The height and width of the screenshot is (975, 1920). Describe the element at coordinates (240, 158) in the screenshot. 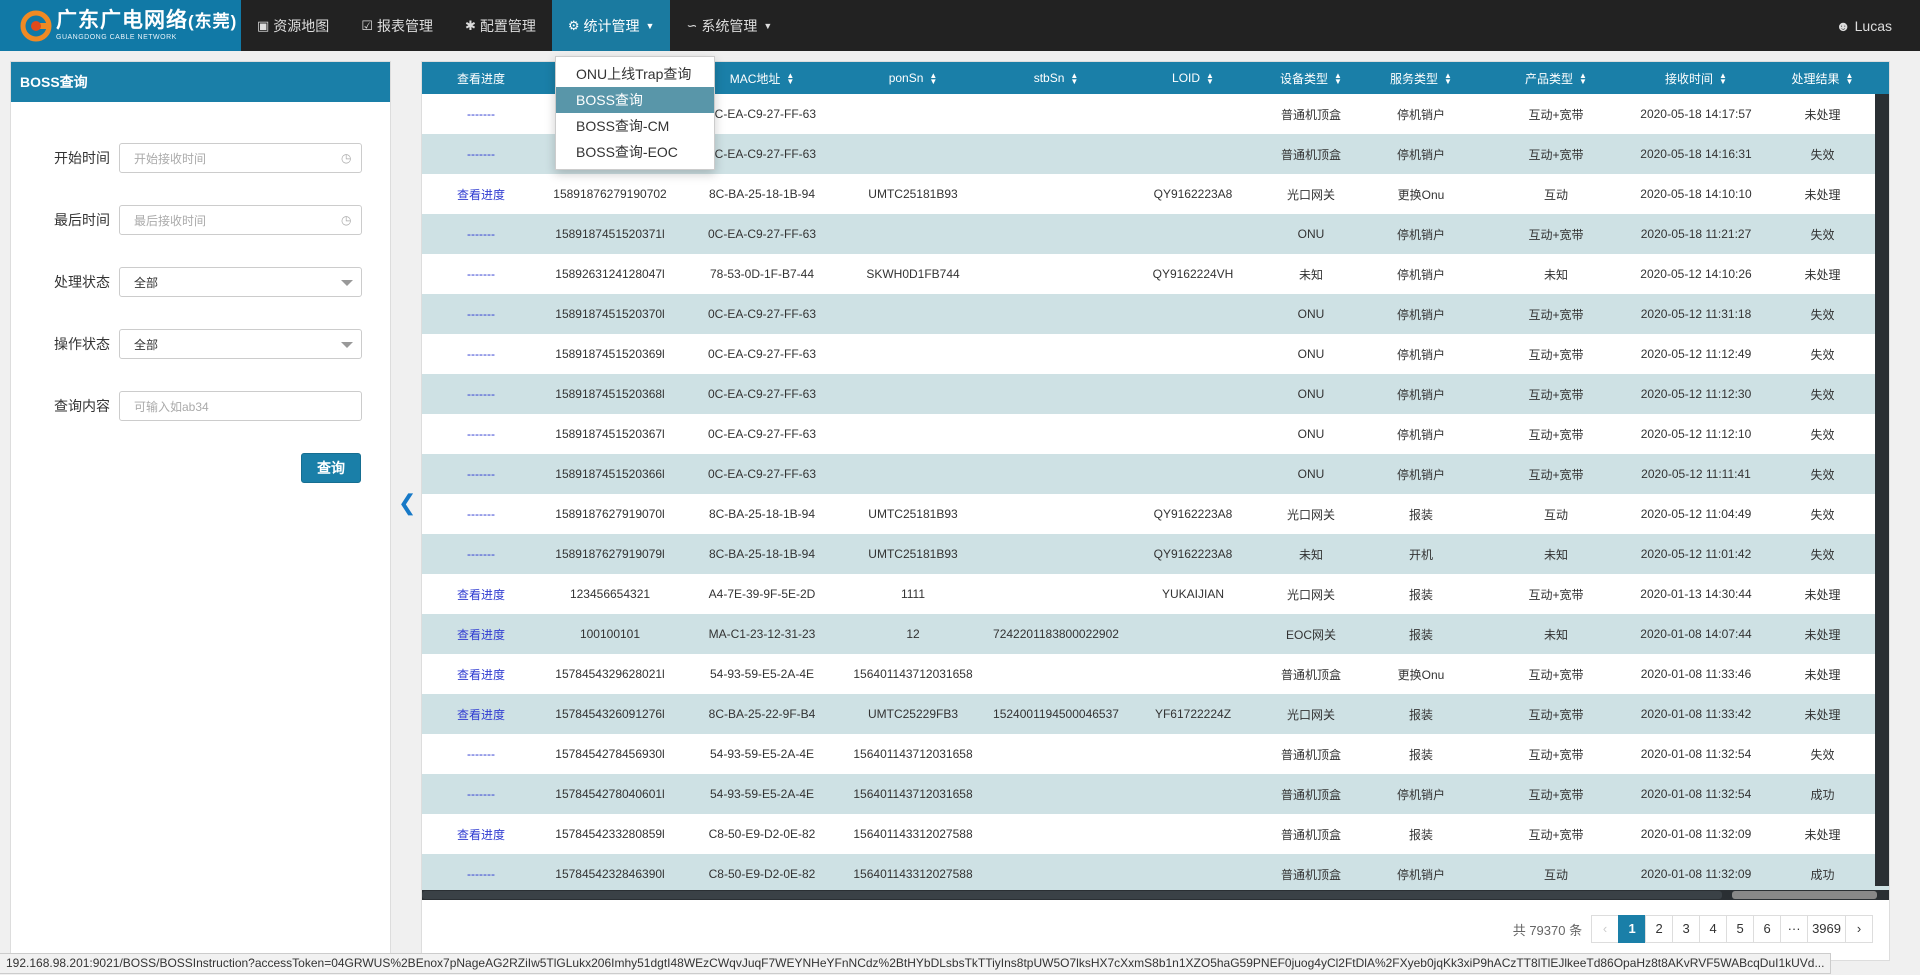

I see `start-time-input: 开始接收时间 ◷` at that location.